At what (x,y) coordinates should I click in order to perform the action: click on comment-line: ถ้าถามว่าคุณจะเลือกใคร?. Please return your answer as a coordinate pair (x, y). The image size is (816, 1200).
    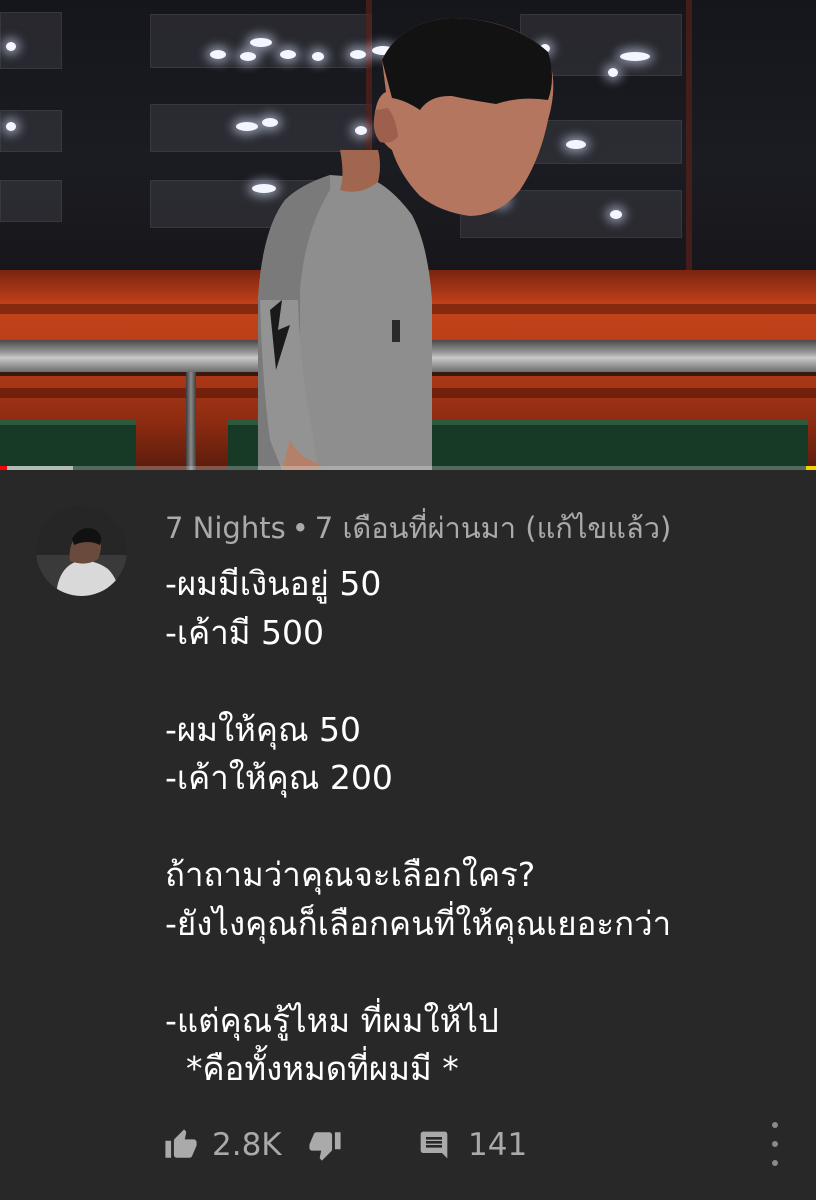
    Looking at the image, I should click on (350, 874).